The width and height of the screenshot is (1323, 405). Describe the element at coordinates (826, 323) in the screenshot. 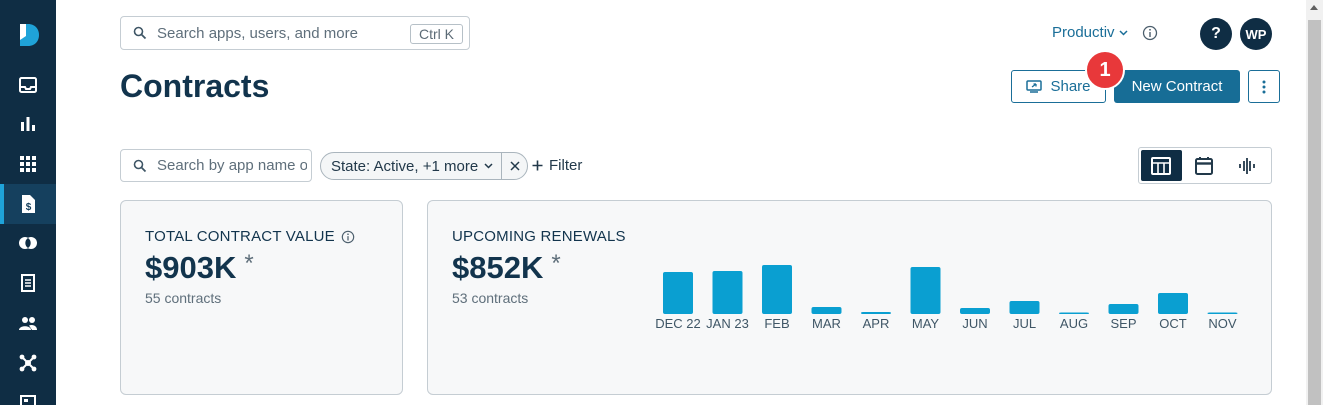

I see `bar-label-mar: MAR` at that location.